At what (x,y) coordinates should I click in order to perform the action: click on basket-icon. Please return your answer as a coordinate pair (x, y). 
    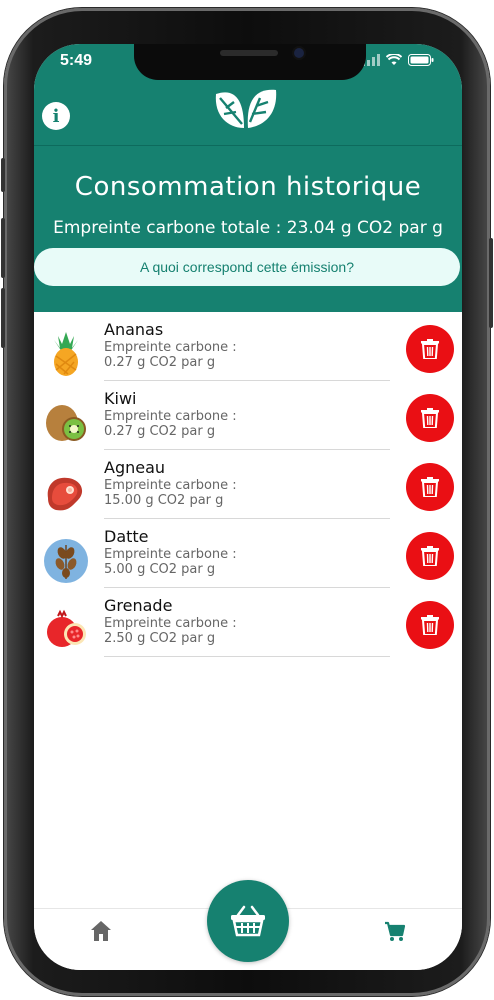
    Looking at the image, I should click on (248, 921).